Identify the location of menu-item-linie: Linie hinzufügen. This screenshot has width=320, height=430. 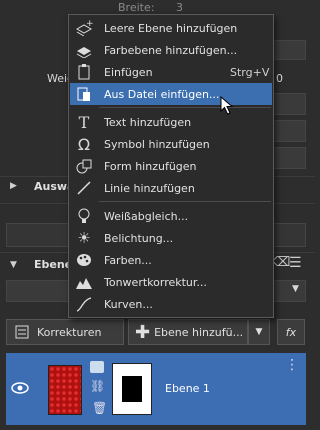
(171, 188).